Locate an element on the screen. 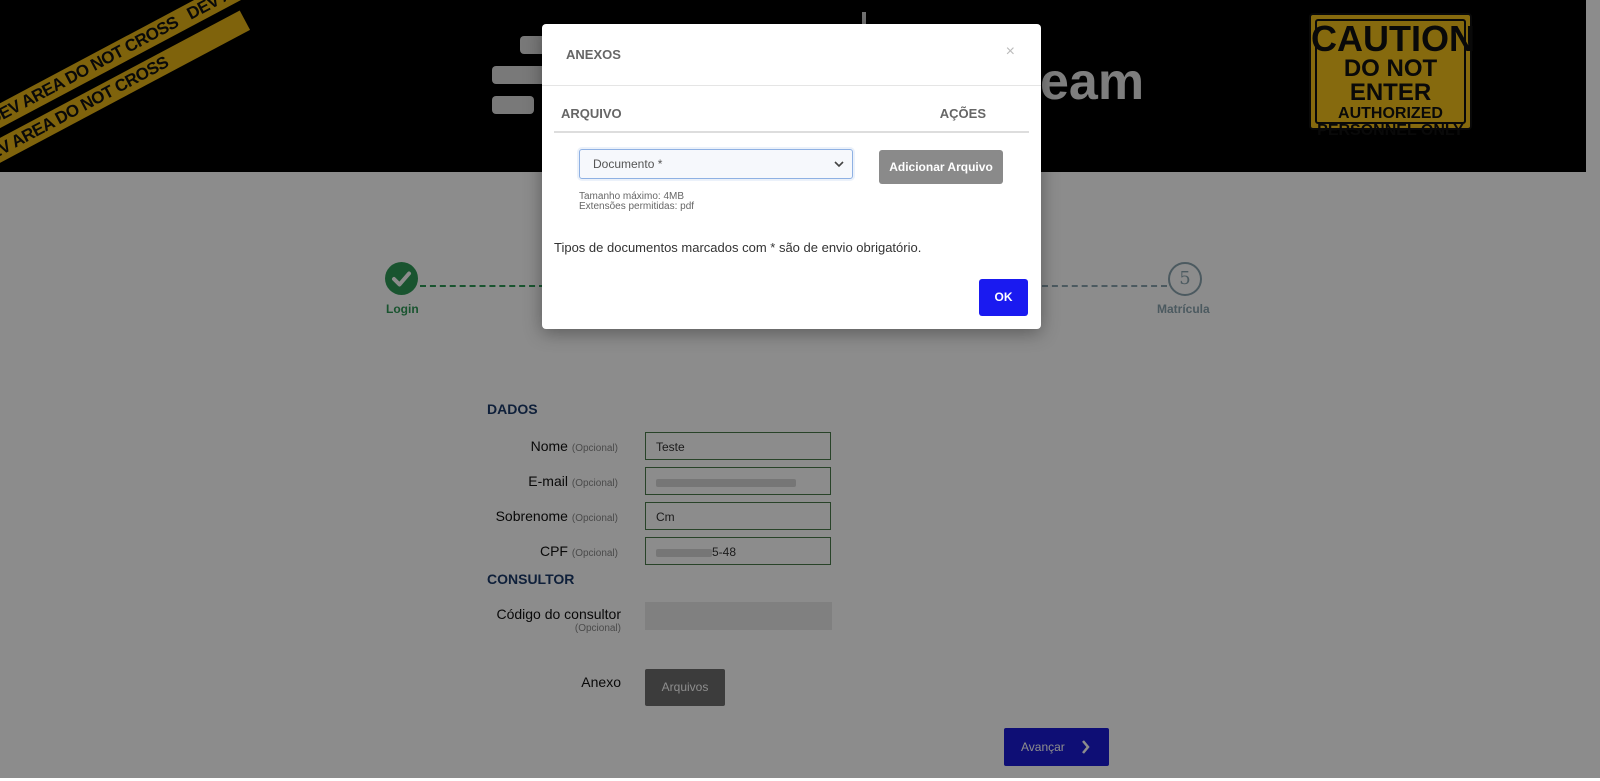  close-icon: × is located at coordinates (1010, 52).